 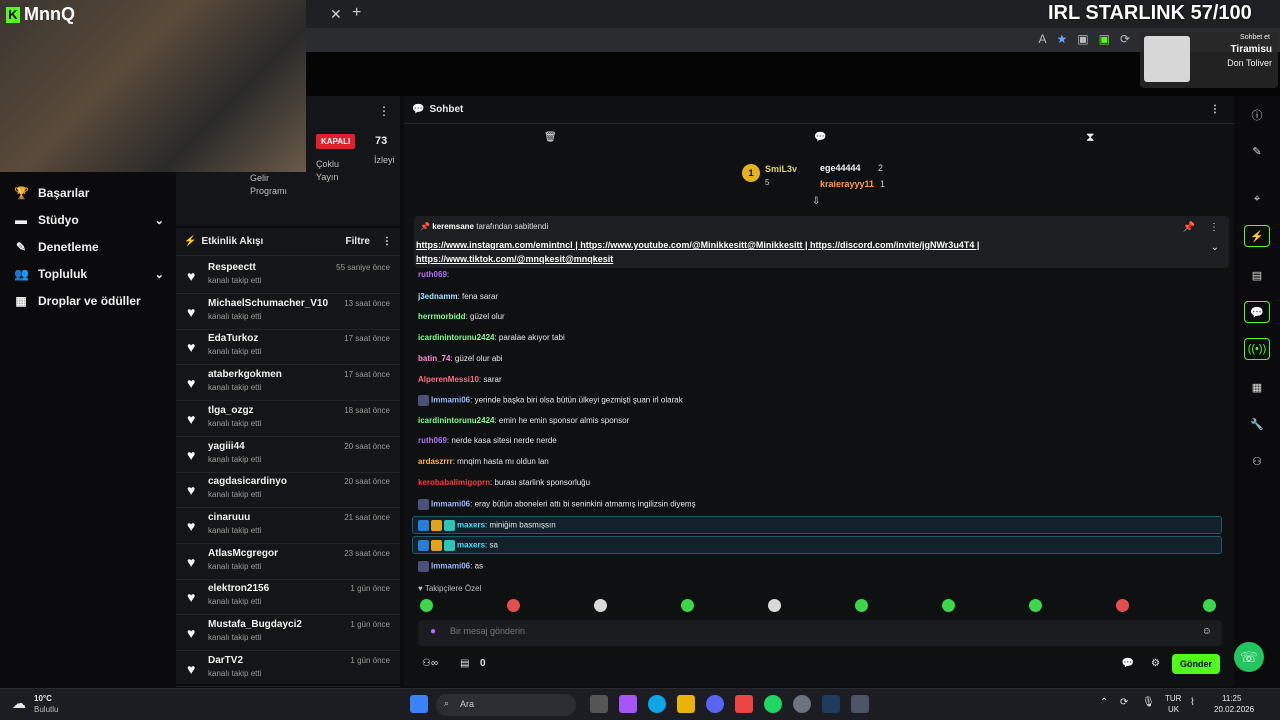 What do you see at coordinates (434, 358) in the screenshot?
I see `chat-username: batin_74` at bounding box center [434, 358].